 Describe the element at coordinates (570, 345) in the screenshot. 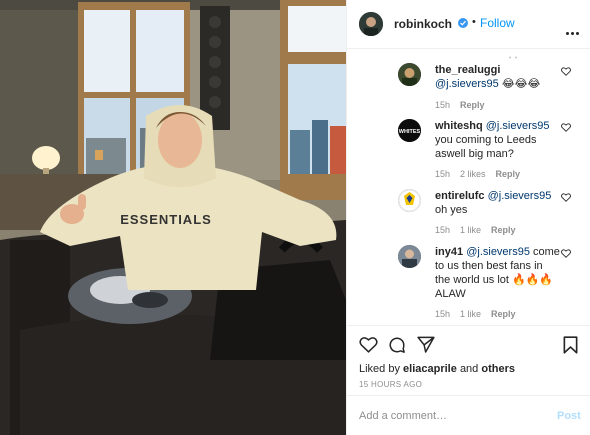

I see `save-bookmark-icon` at that location.